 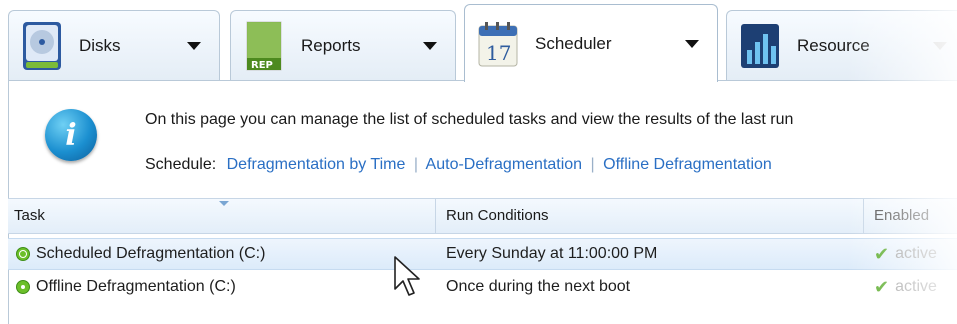 I want to click on link-defrag-by-time: Defragmentation by Time, so click(x=316, y=164).